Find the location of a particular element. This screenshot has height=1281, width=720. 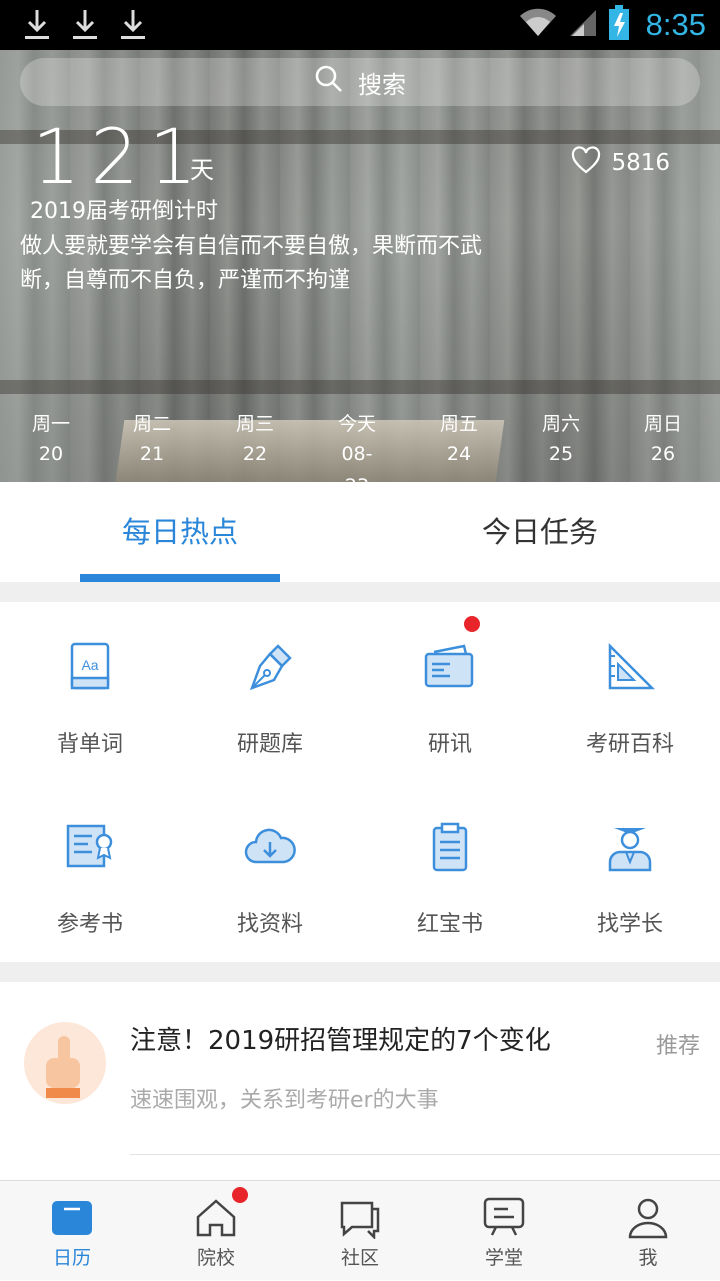

vocabulary-book-icon: Aa is located at coordinates (90, 668).